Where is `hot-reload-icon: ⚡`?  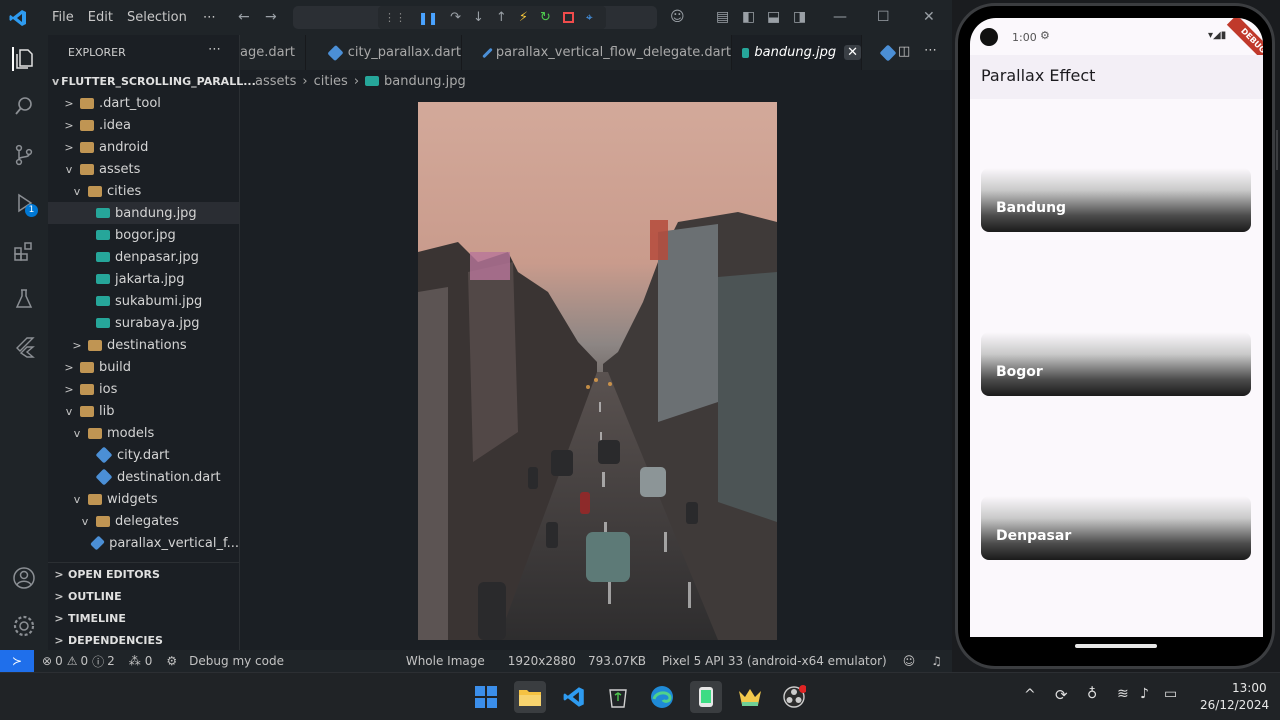
hot-reload-icon: ⚡ is located at coordinates (523, 17).